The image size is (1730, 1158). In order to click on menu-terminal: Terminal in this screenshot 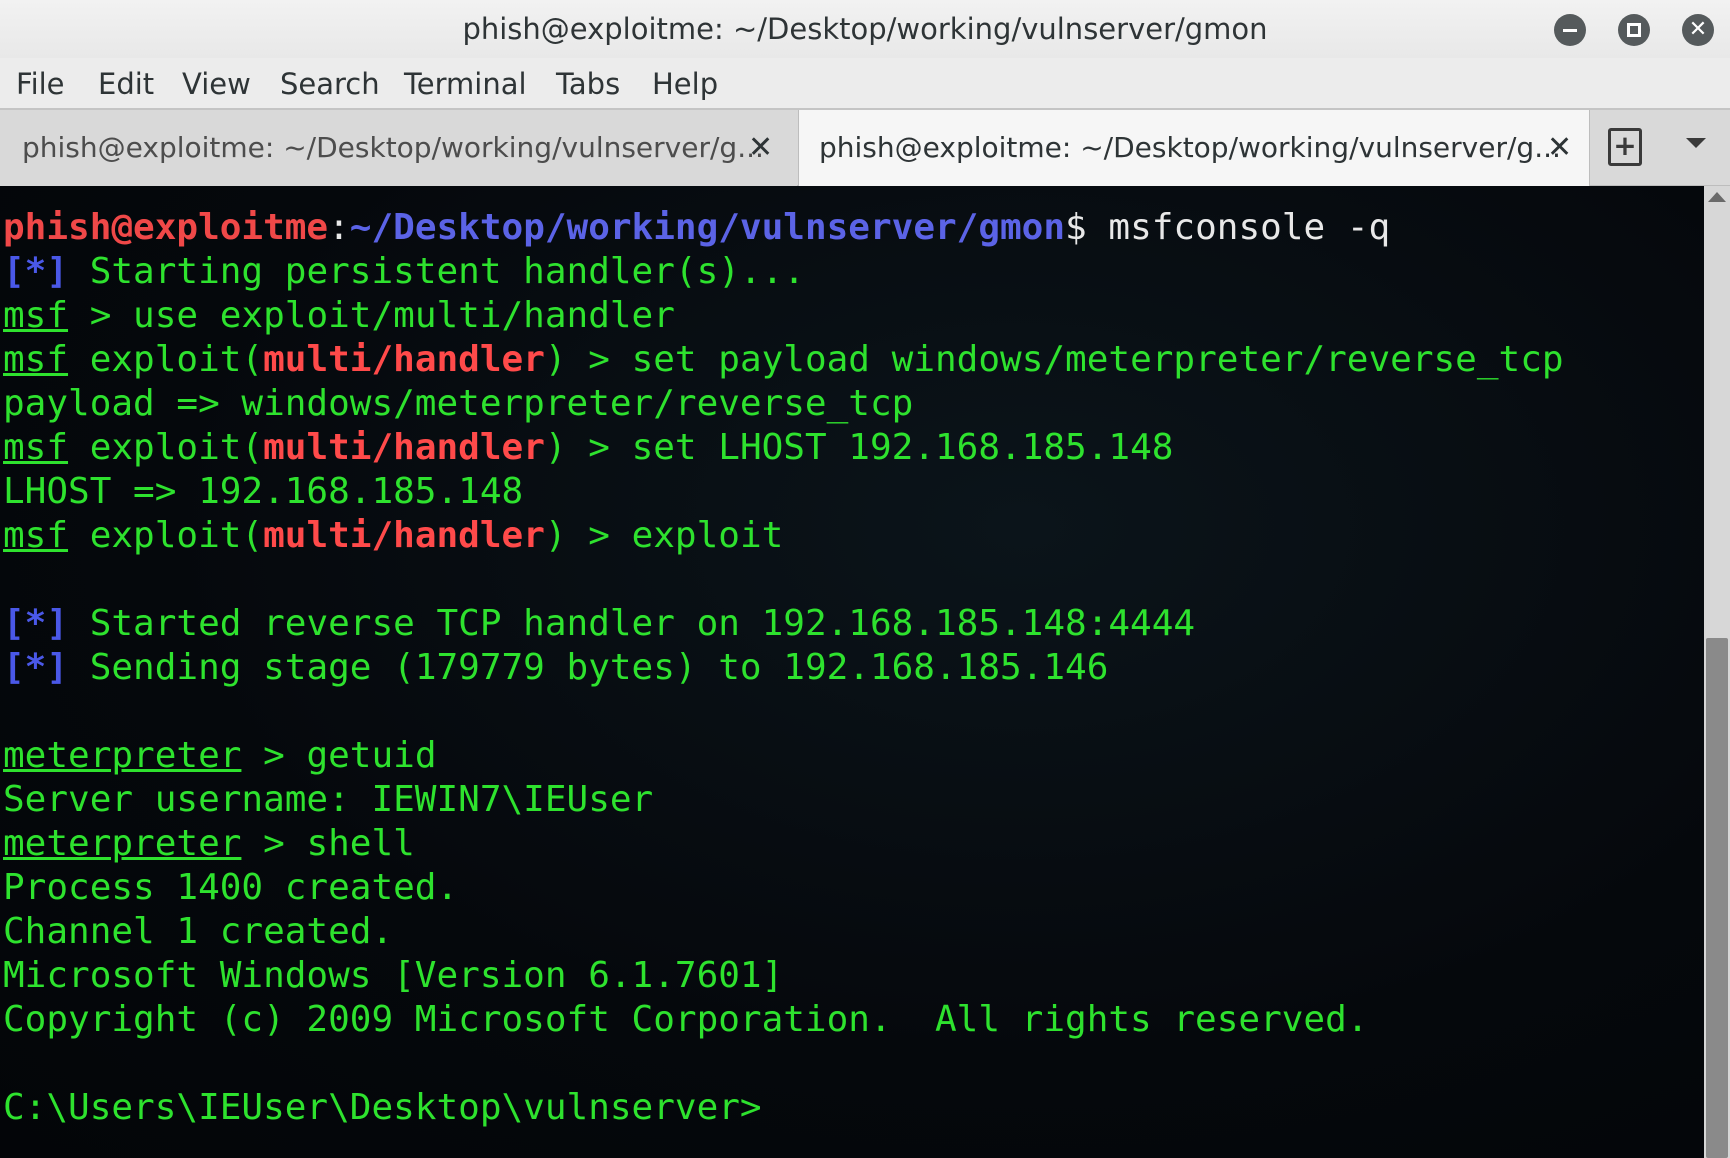, I will do `click(465, 84)`.